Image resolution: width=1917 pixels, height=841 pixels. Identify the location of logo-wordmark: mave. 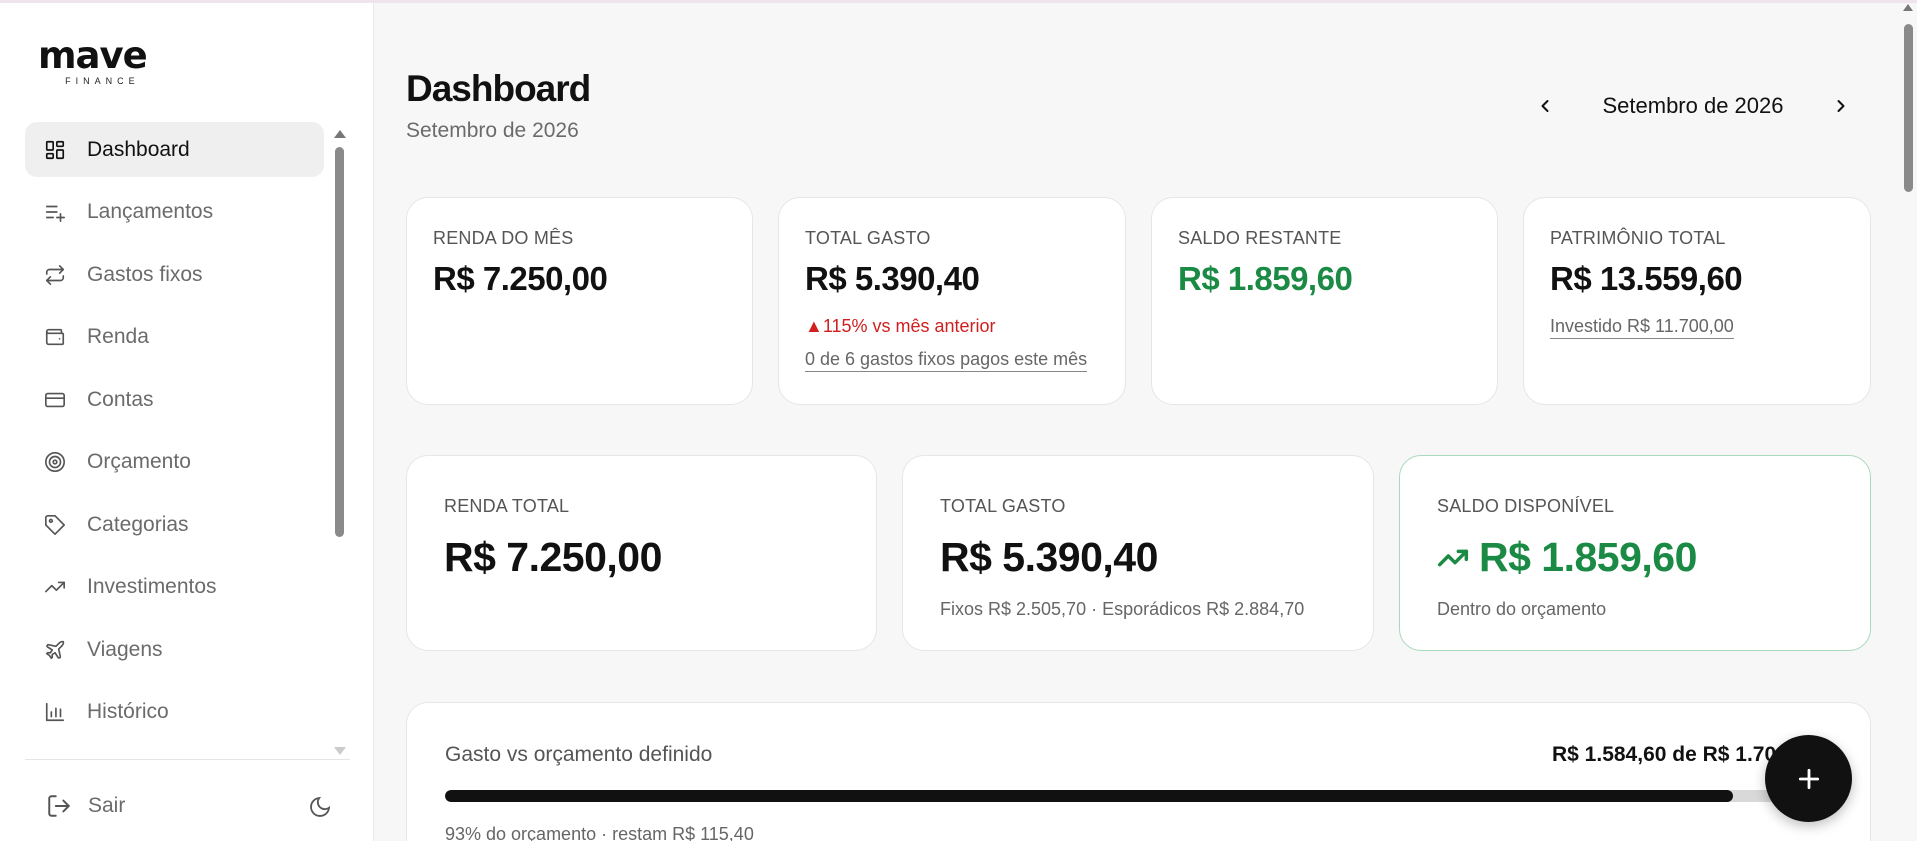
(93, 55).